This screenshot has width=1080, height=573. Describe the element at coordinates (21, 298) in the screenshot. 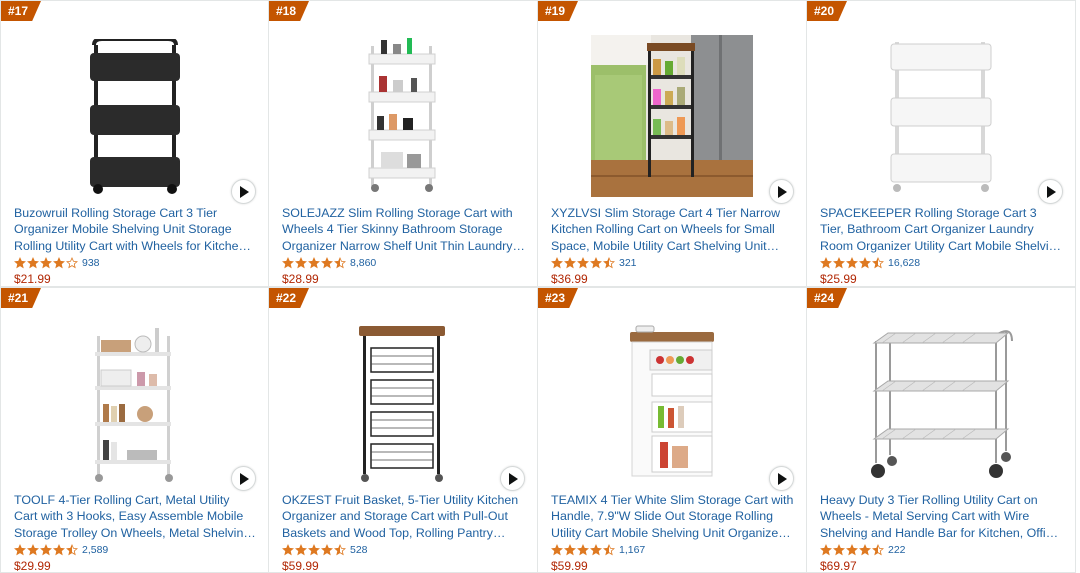

I see `rank-badge: #21` at that location.